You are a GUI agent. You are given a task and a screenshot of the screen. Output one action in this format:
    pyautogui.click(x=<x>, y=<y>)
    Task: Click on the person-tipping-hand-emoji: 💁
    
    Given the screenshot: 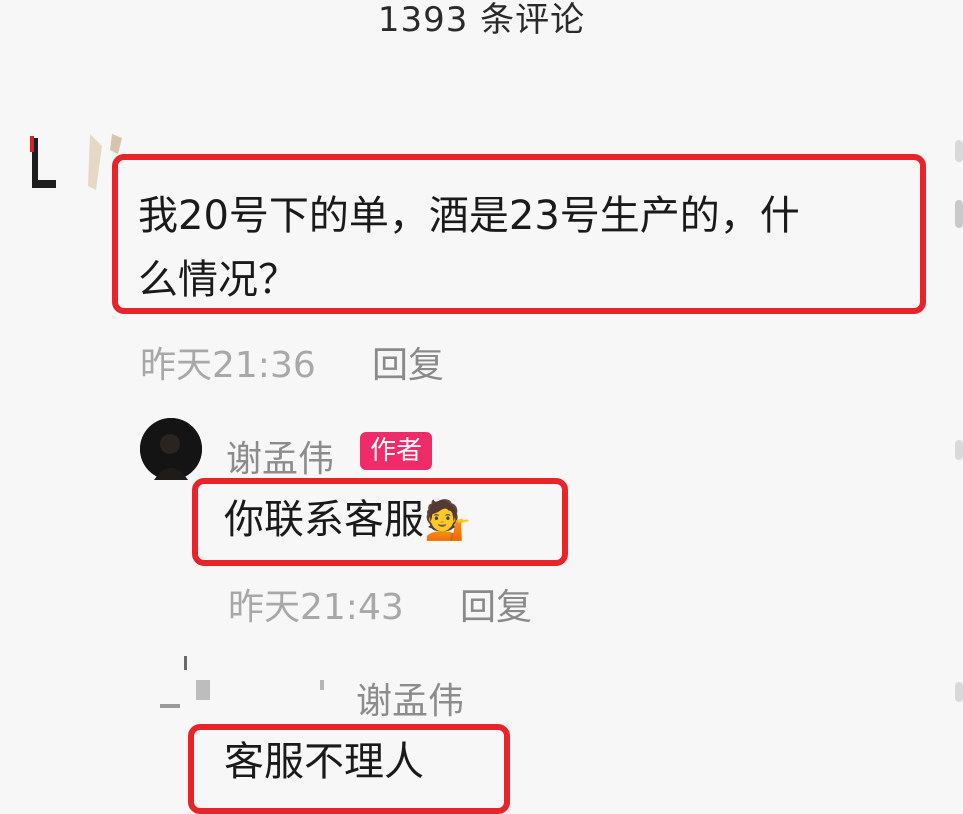 What is the action you would take?
    pyautogui.click(x=448, y=520)
    